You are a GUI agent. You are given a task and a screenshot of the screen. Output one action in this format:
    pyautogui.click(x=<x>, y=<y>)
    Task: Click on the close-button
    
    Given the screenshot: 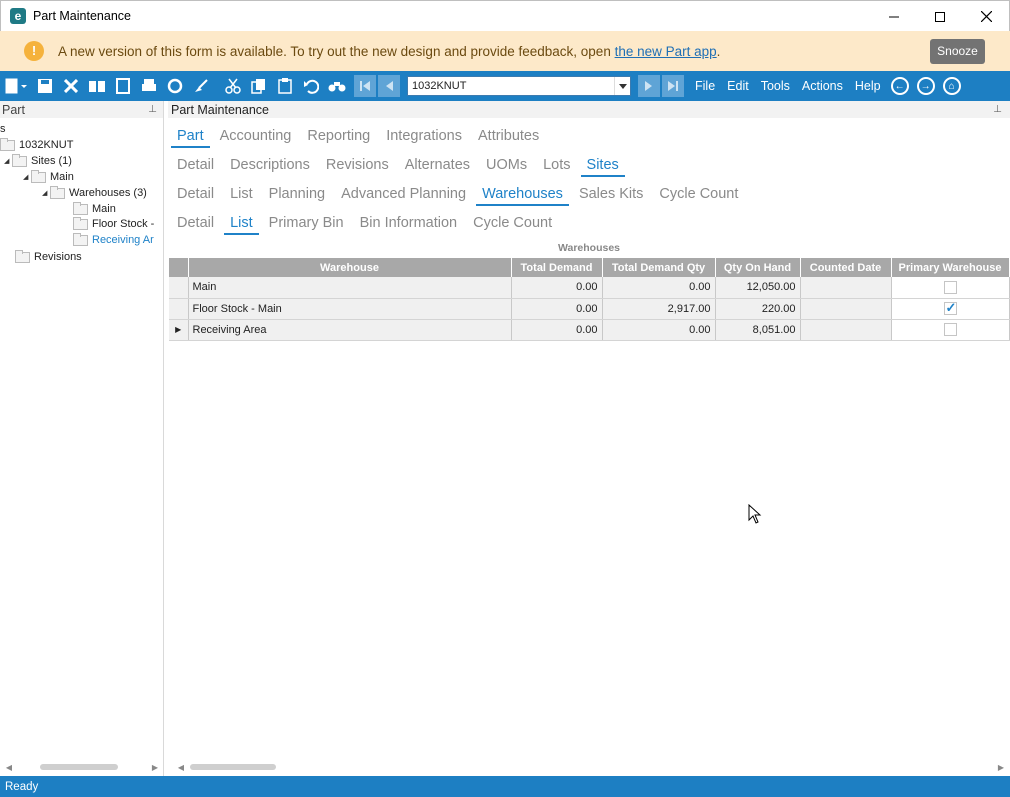 What is the action you would take?
    pyautogui.click(x=986, y=16)
    